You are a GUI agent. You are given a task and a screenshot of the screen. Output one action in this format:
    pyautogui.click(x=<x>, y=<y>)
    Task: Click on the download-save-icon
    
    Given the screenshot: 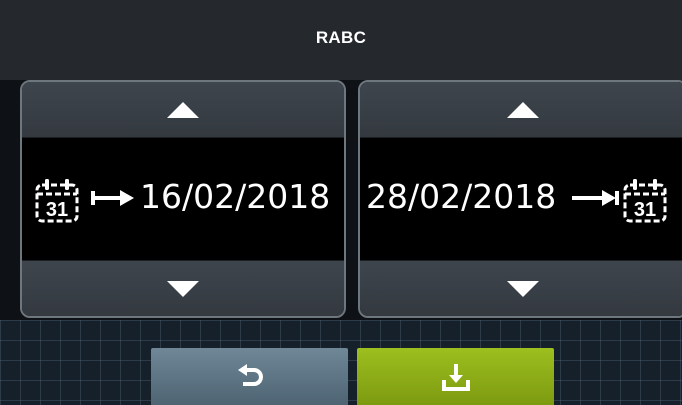 What is the action you would take?
    pyautogui.click(x=455, y=377)
    